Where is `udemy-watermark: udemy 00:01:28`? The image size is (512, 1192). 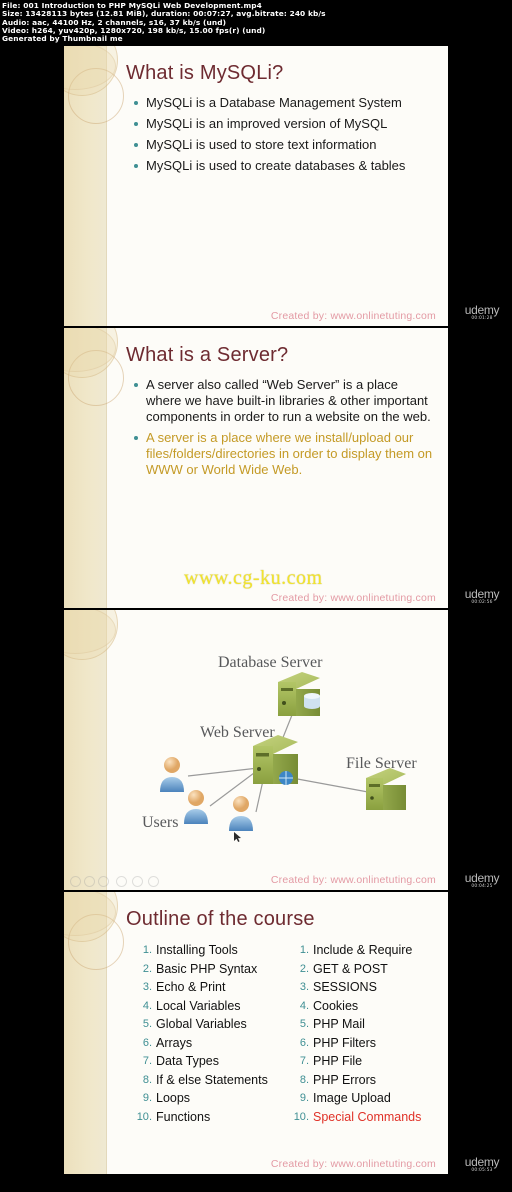
udemy-watermark: udemy 00:01:28 is located at coordinates (482, 312).